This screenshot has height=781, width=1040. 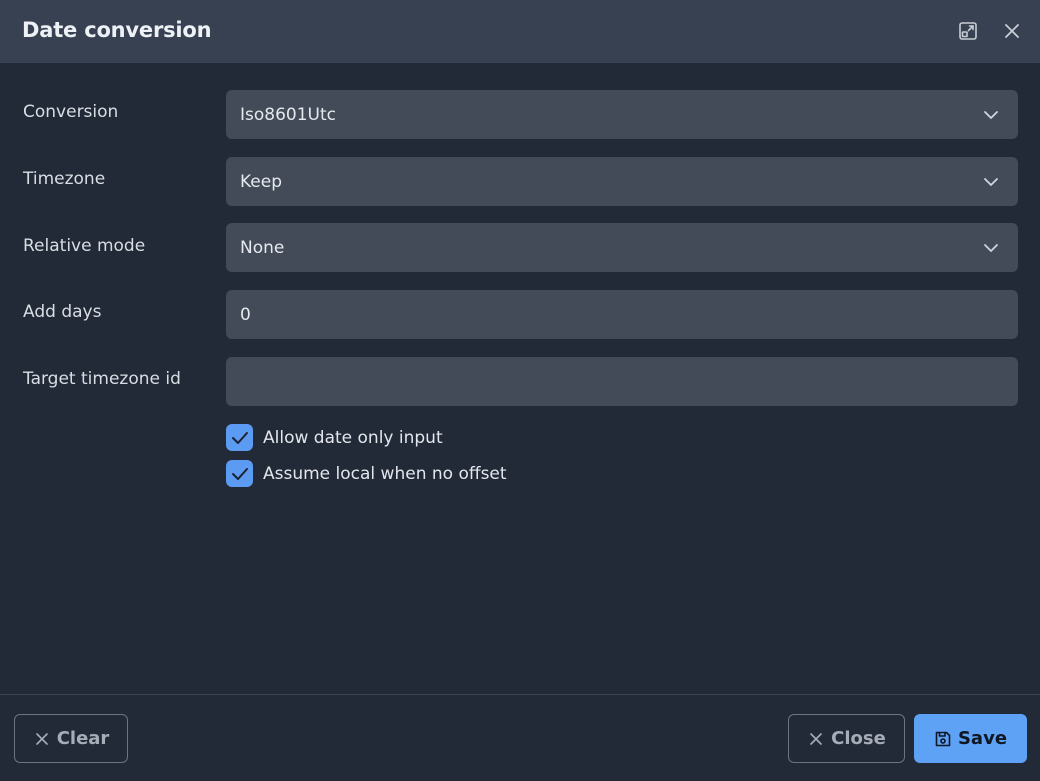 What do you see at coordinates (245, 314) in the screenshot?
I see `add-days-value: 0` at bounding box center [245, 314].